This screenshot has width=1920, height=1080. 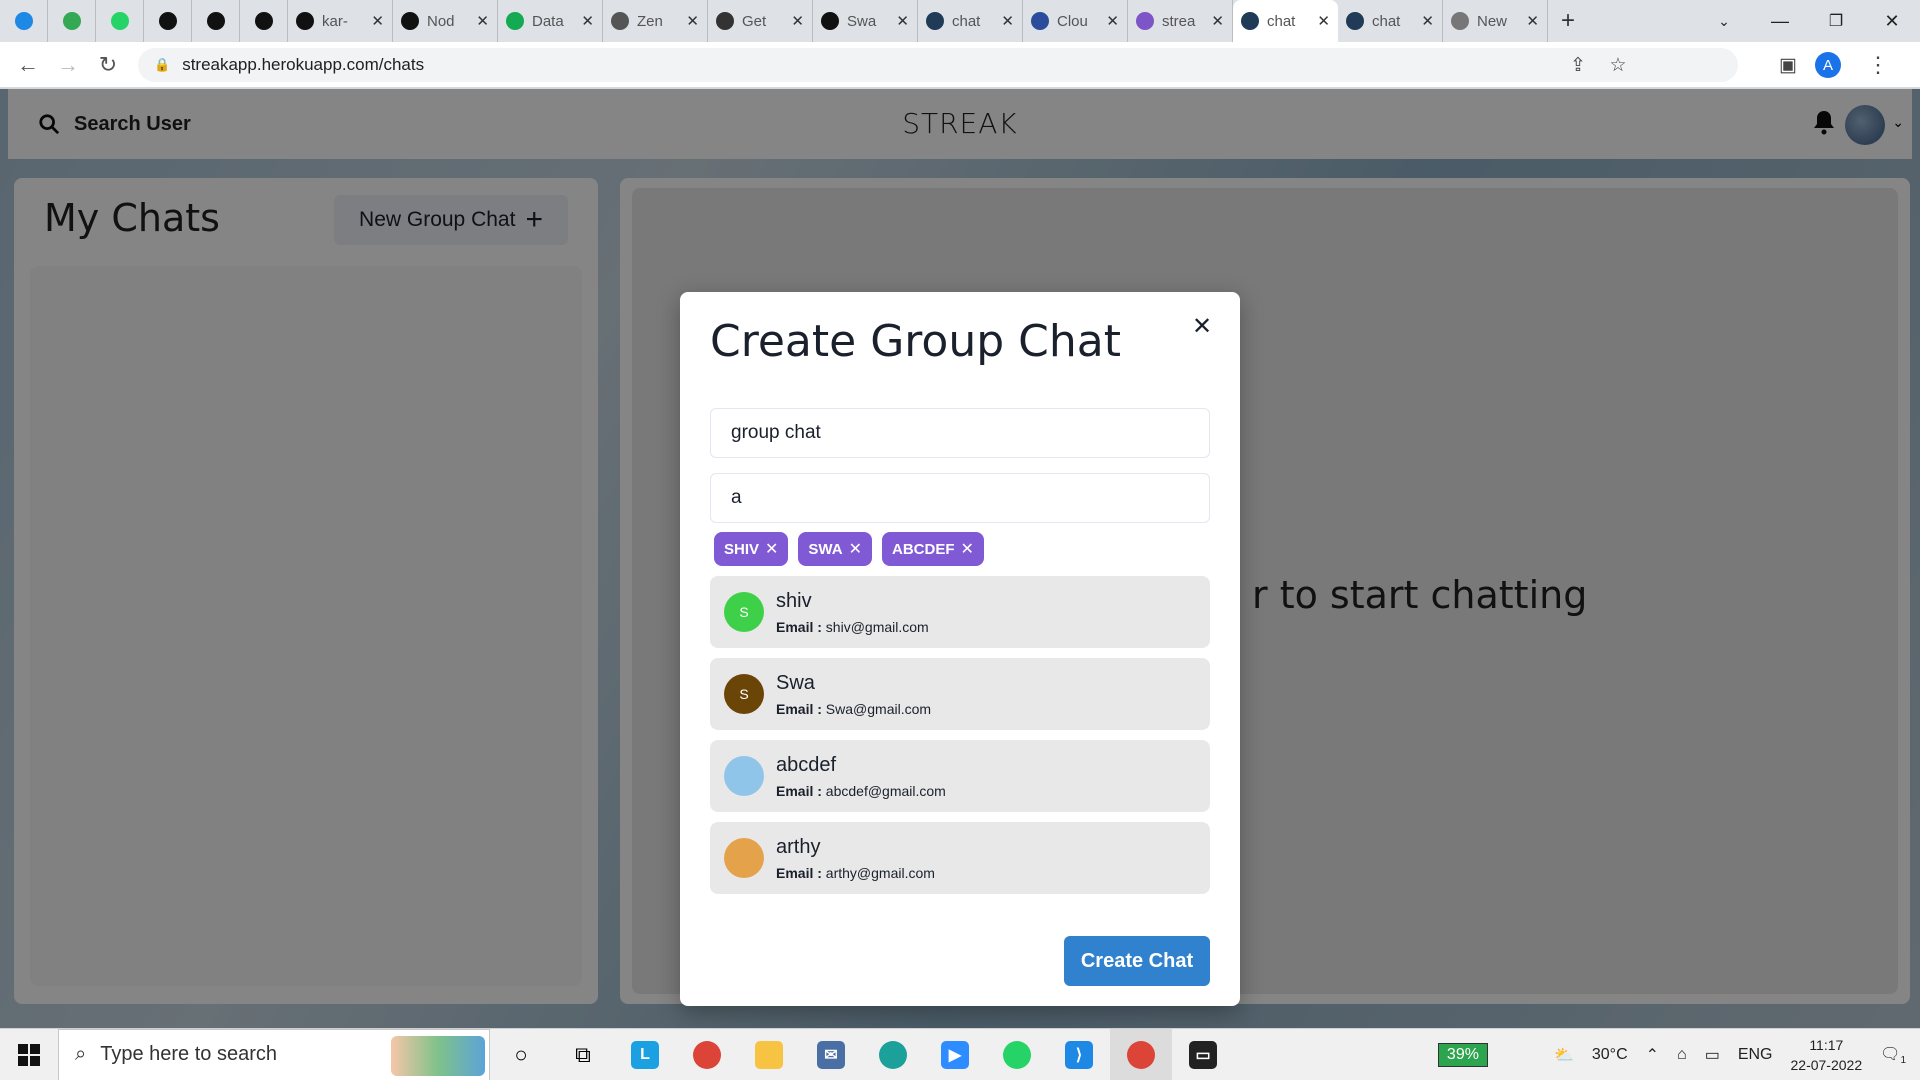 I want to click on vscode-icon: ⟩, so click(x=1079, y=1054).